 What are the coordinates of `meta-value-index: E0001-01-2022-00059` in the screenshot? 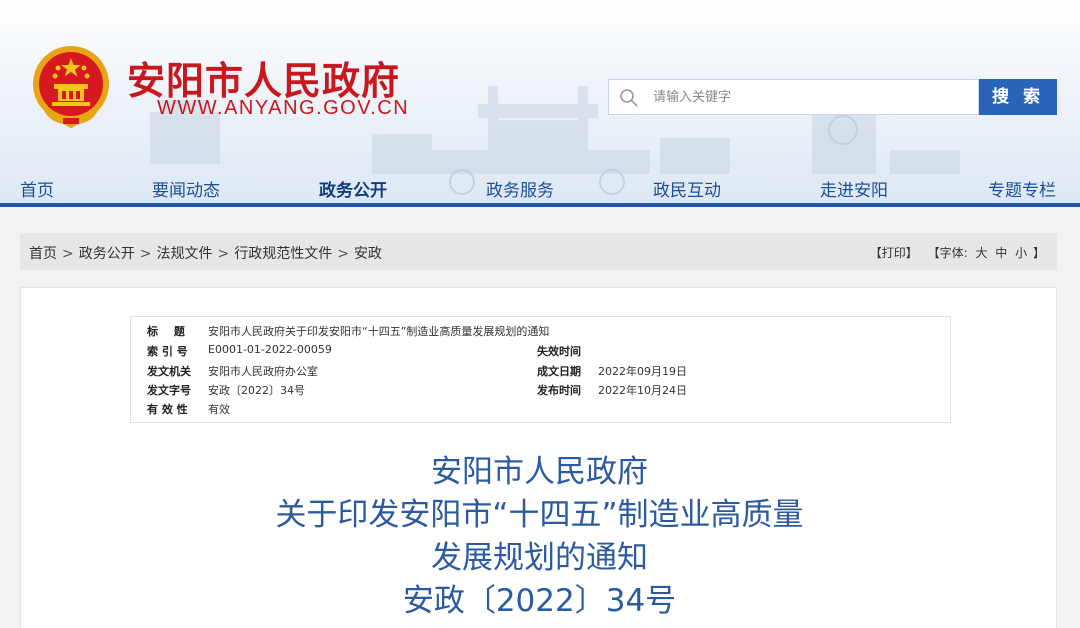 It's located at (270, 349).